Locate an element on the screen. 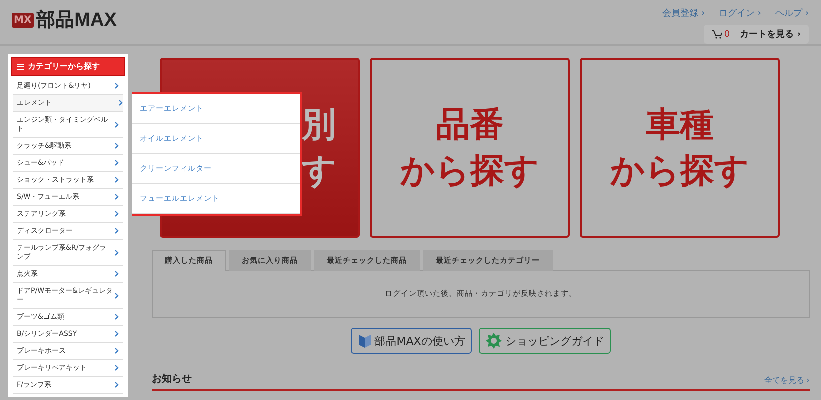 Image resolution: width=821 pixels, height=400 pixels. logo-mark: MX is located at coordinates (23, 20).